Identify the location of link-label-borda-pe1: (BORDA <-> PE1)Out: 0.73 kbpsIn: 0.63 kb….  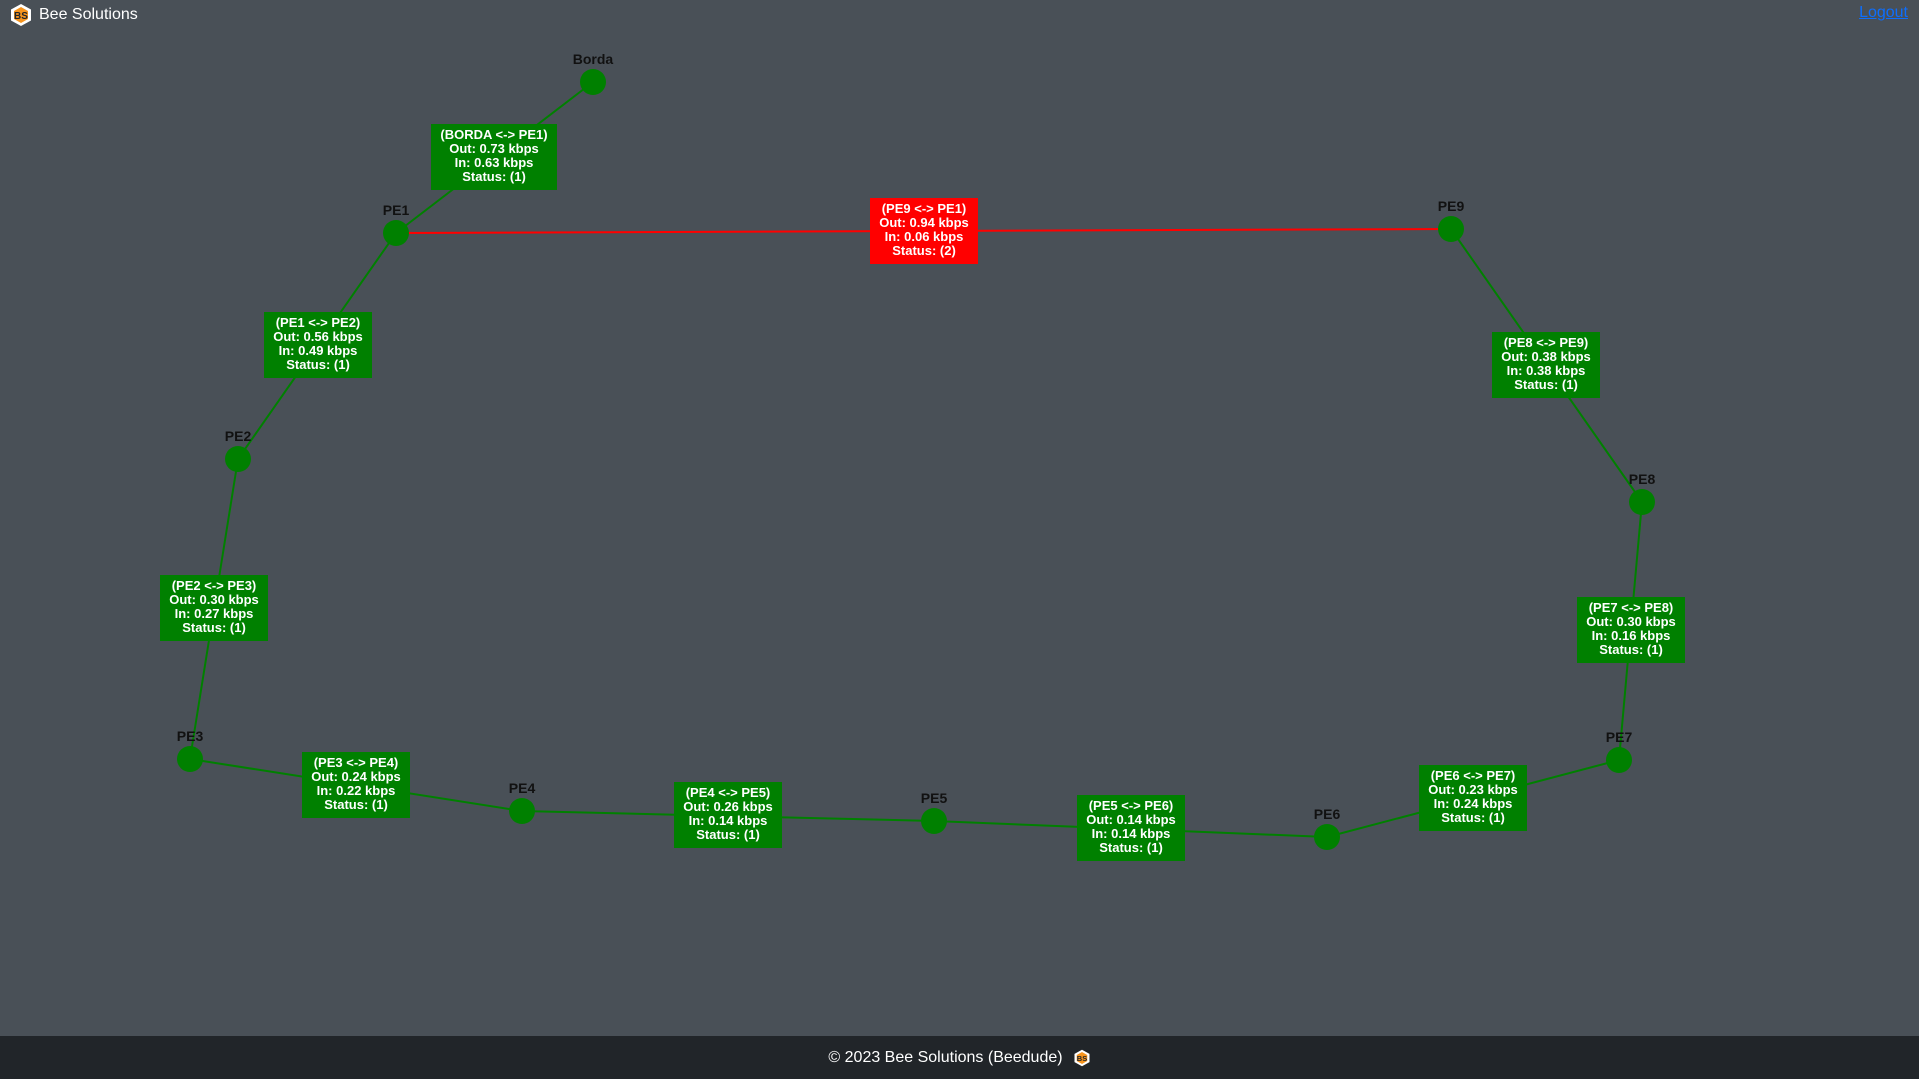
(494, 157).